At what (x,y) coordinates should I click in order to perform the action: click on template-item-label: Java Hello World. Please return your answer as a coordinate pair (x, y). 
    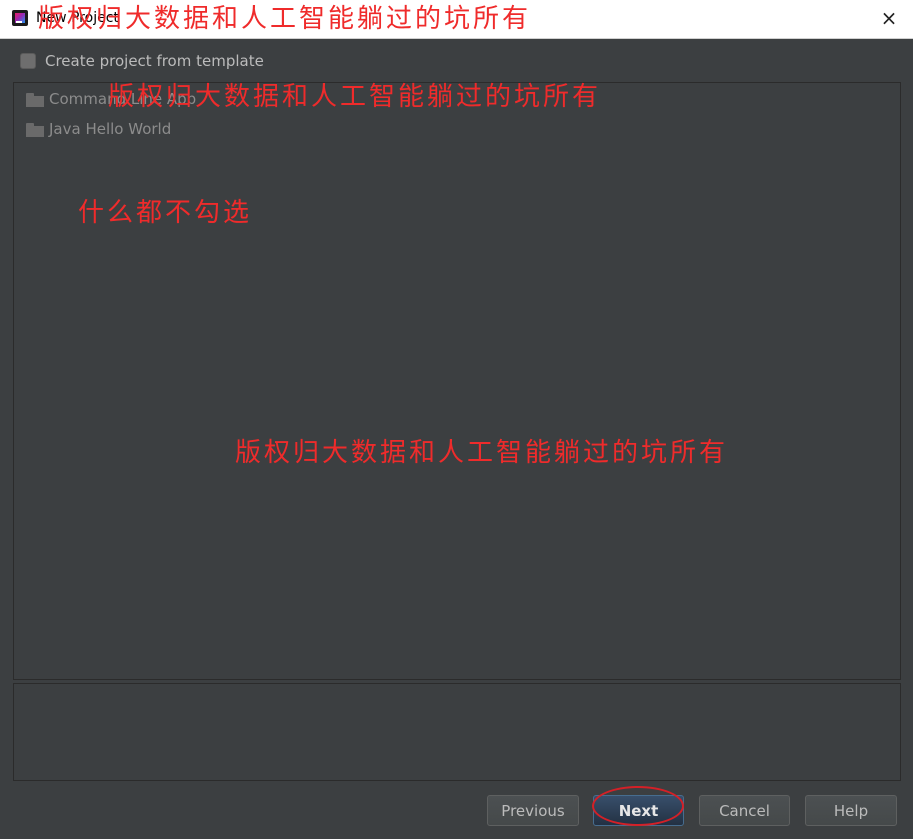
    Looking at the image, I should click on (110, 129).